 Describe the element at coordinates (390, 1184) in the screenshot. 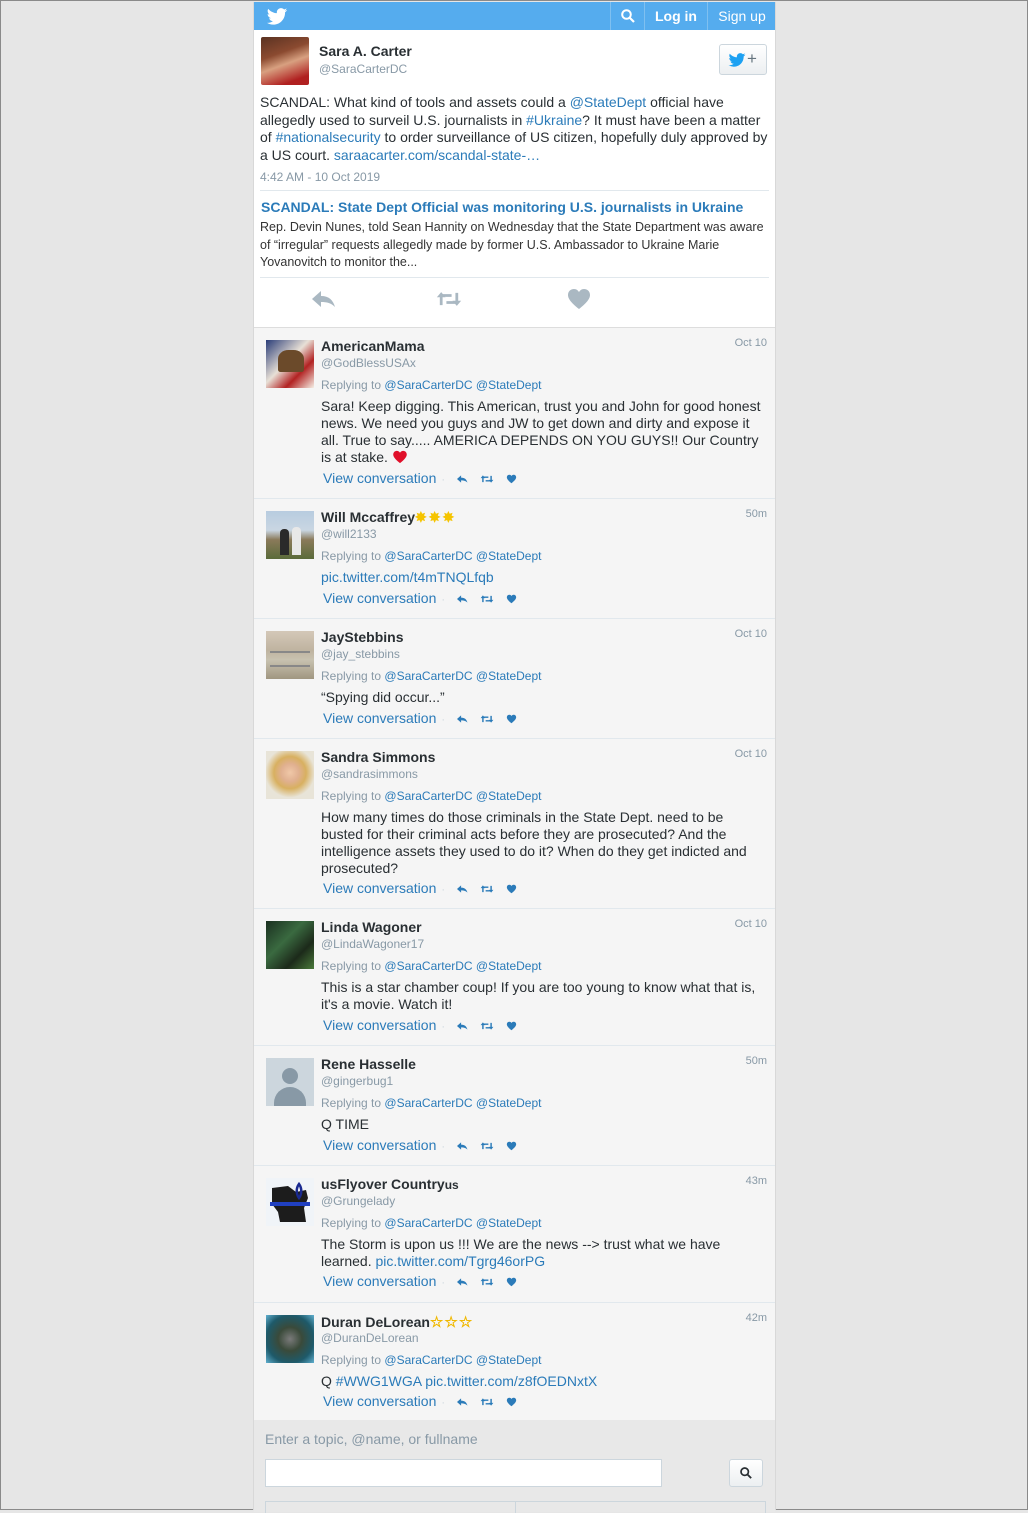

I see `author-name: usFlyover Countryus` at that location.